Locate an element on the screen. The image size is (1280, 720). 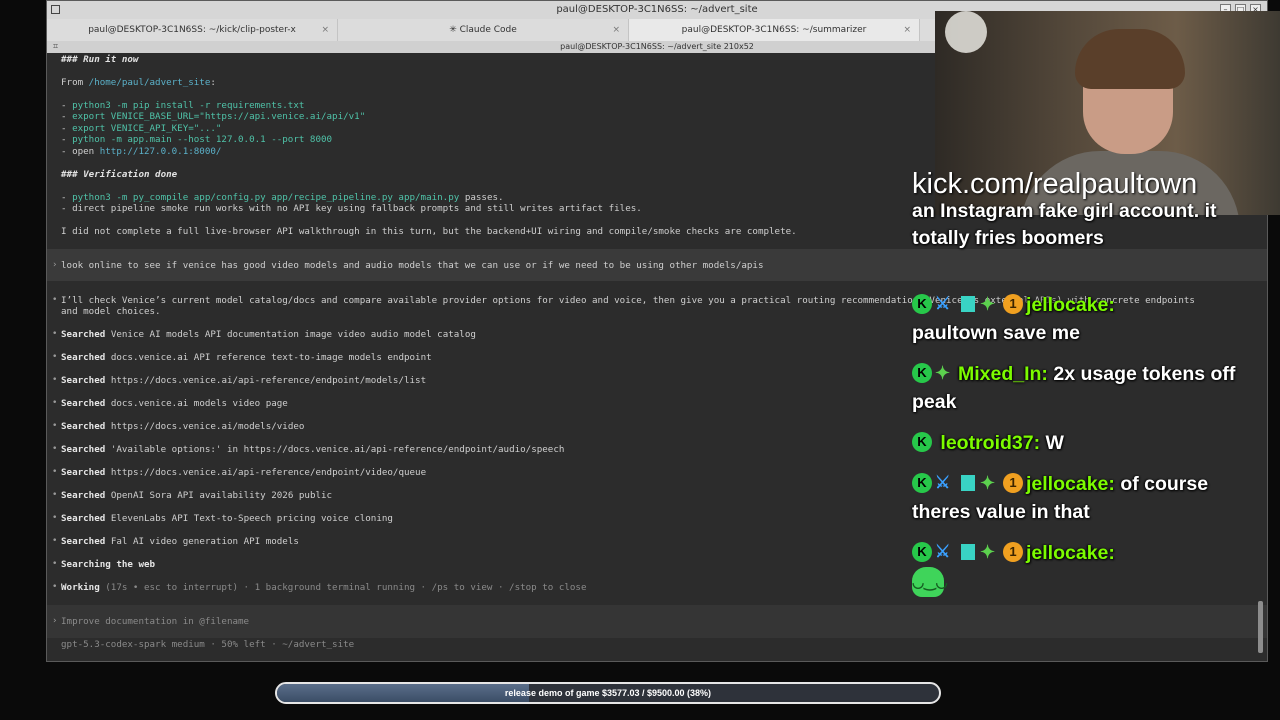
chat-text: W is located at coordinates (1054, 443).